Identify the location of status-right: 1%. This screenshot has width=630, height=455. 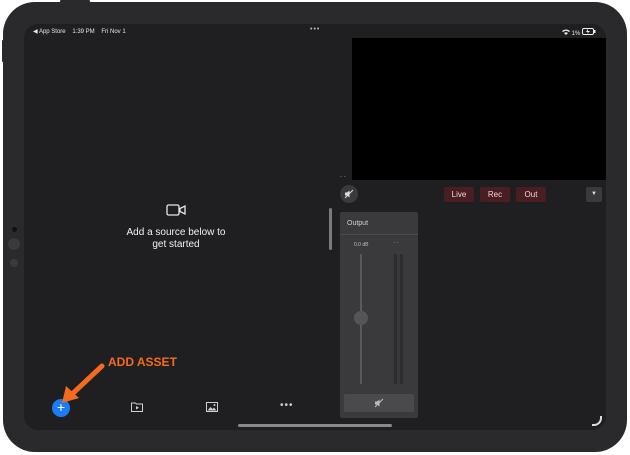
(578, 32).